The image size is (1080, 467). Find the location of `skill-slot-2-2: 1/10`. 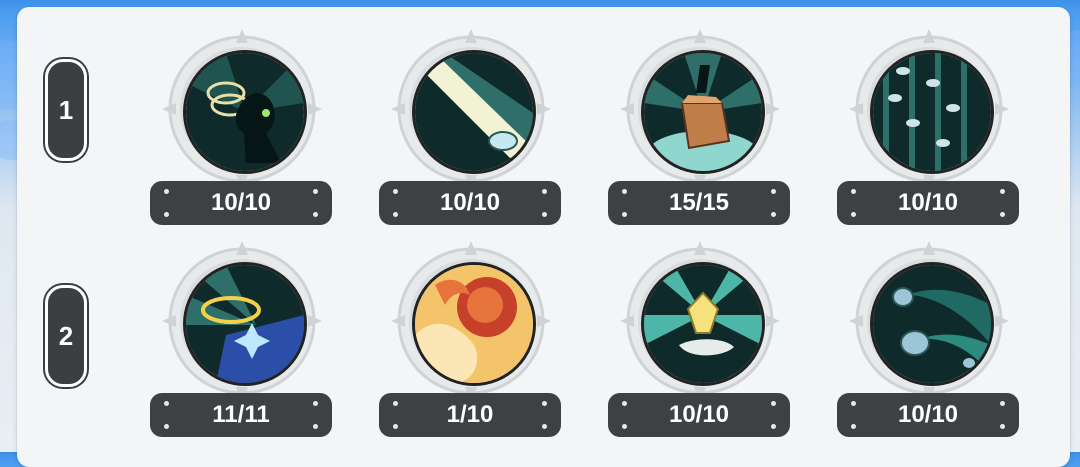

skill-slot-2-2: 1/10 is located at coordinates (471, 346).